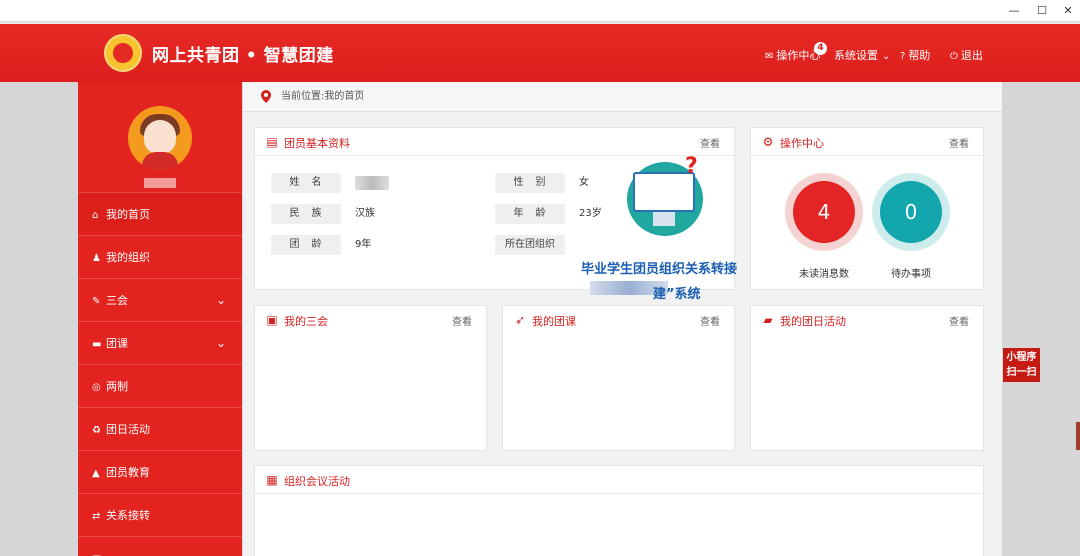 This screenshot has height=556, width=1080. What do you see at coordinates (802, 143) in the screenshot?
I see `card-title: 操作中心` at bounding box center [802, 143].